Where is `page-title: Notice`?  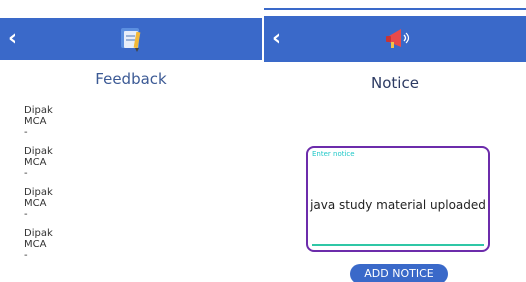 page-title: Notice is located at coordinates (395, 83).